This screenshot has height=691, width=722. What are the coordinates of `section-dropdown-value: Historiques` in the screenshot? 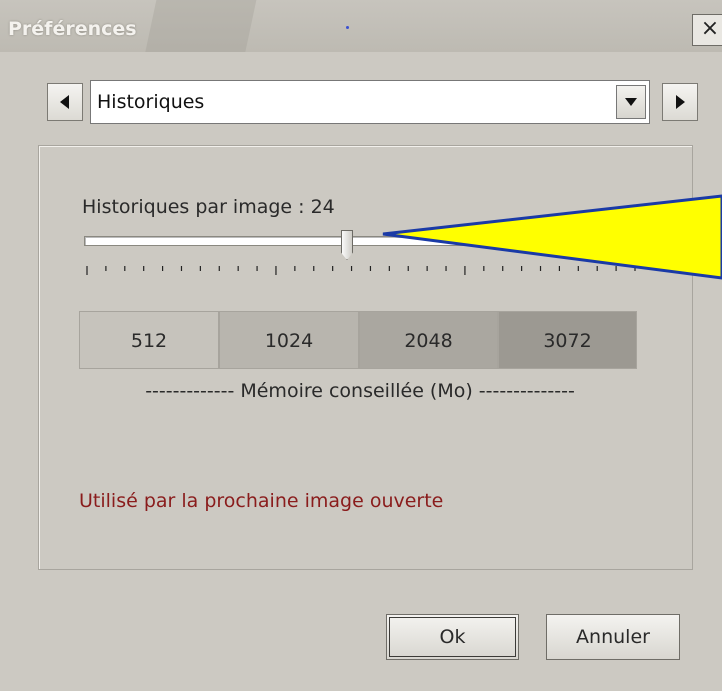 It's located at (151, 102).